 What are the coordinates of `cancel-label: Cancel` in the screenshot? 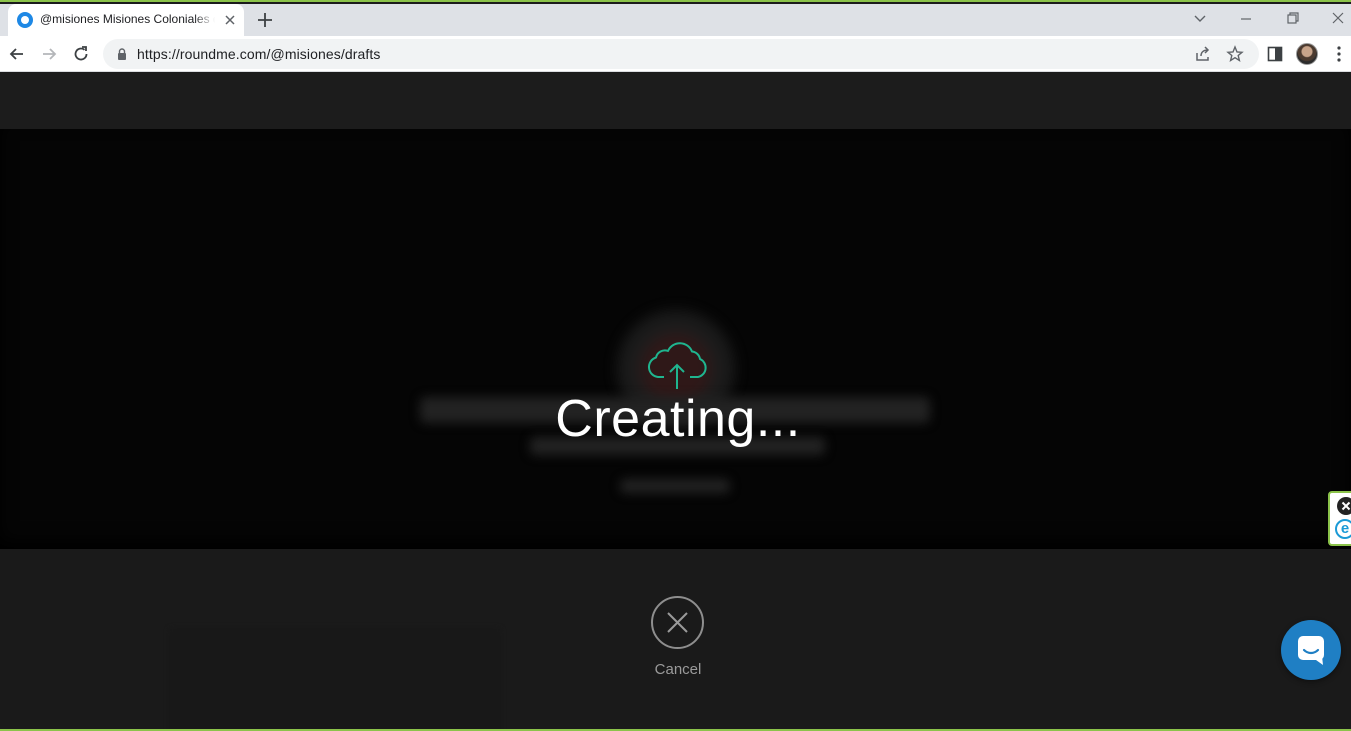 It's located at (678, 669).